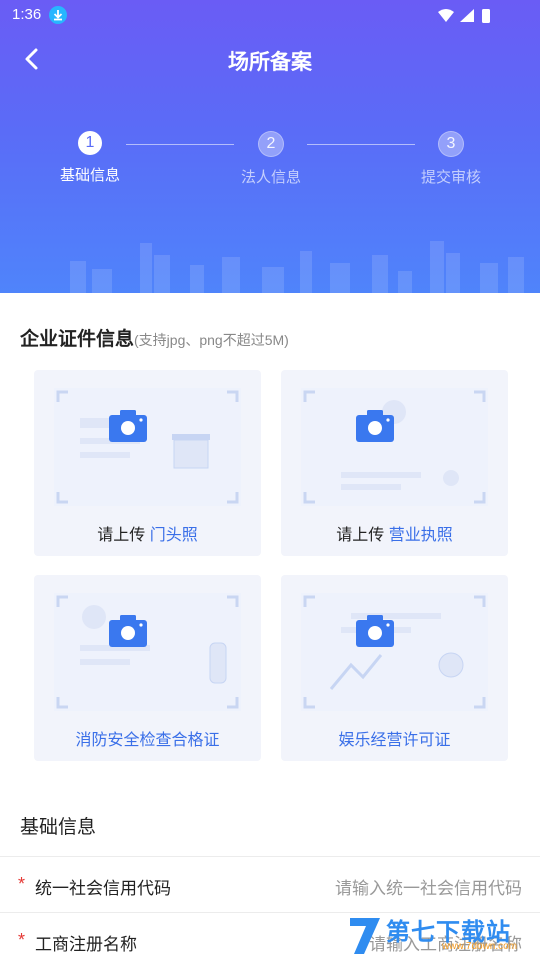 This screenshot has width=540, height=969. I want to click on upload-caption: 请上传 门头照, so click(147, 533).